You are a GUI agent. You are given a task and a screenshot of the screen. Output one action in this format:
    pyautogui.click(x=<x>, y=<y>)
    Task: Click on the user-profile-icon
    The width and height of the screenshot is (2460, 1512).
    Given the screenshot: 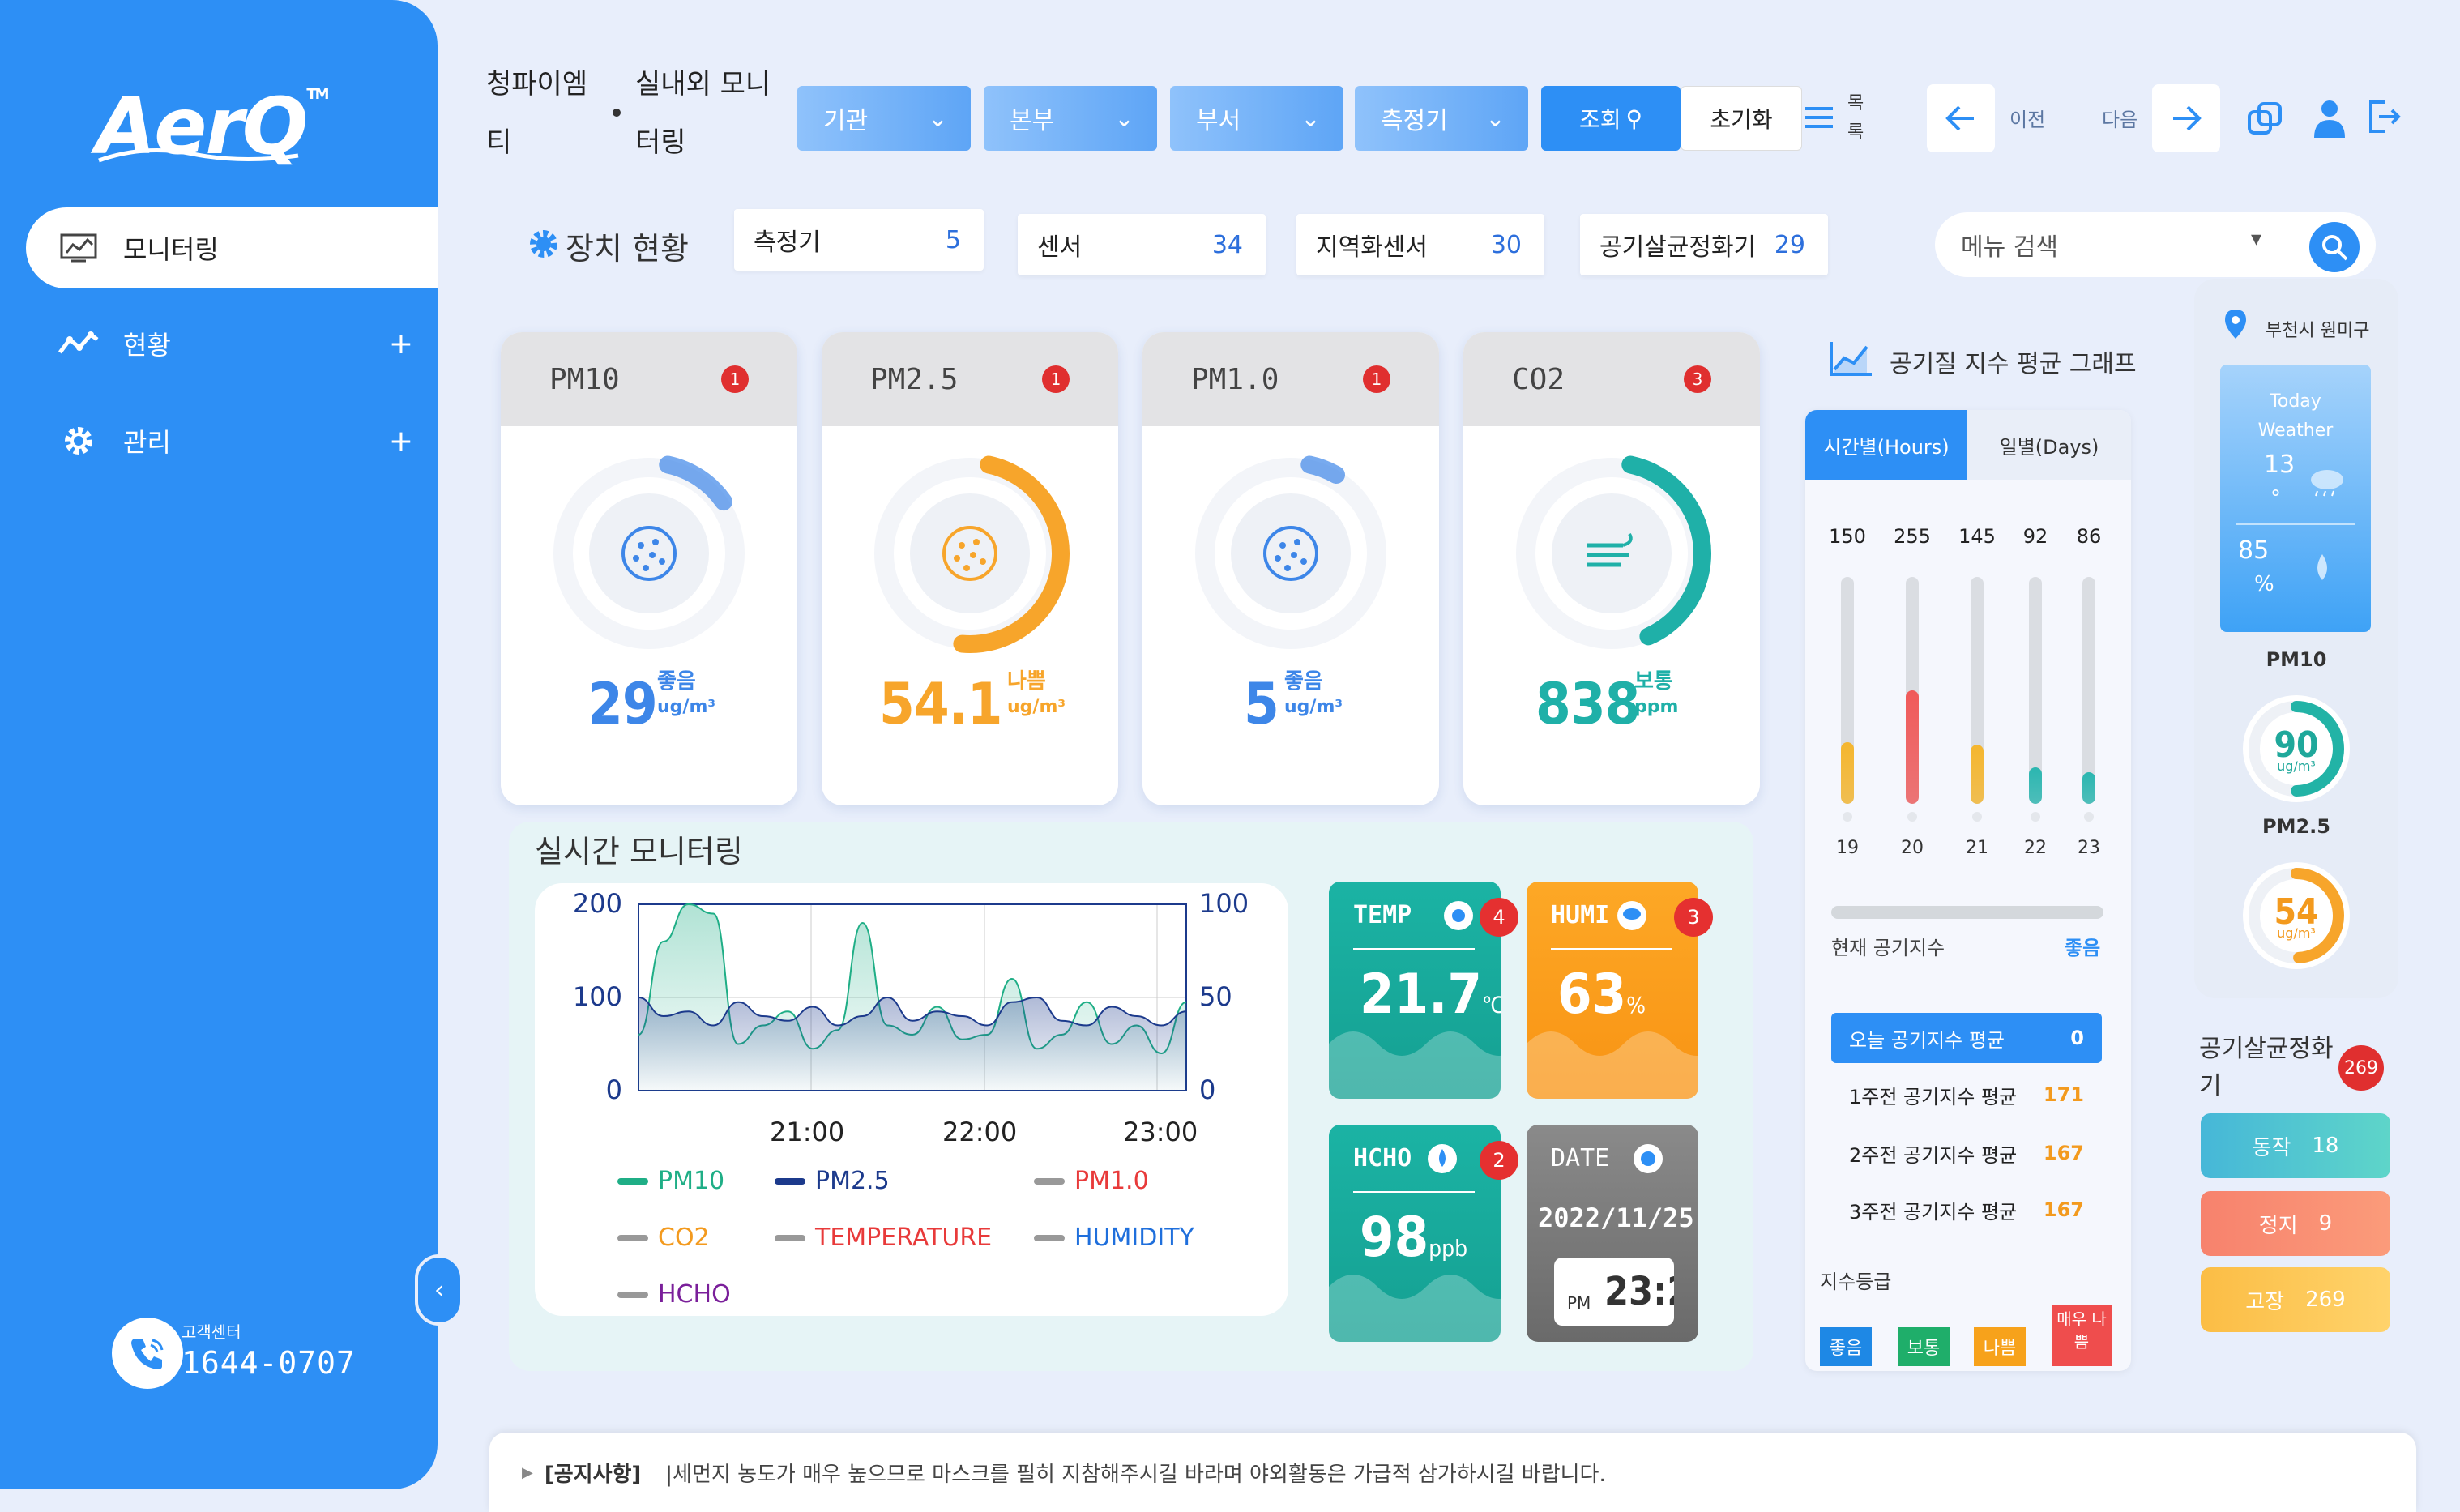 What is the action you would take?
    pyautogui.click(x=2329, y=121)
    